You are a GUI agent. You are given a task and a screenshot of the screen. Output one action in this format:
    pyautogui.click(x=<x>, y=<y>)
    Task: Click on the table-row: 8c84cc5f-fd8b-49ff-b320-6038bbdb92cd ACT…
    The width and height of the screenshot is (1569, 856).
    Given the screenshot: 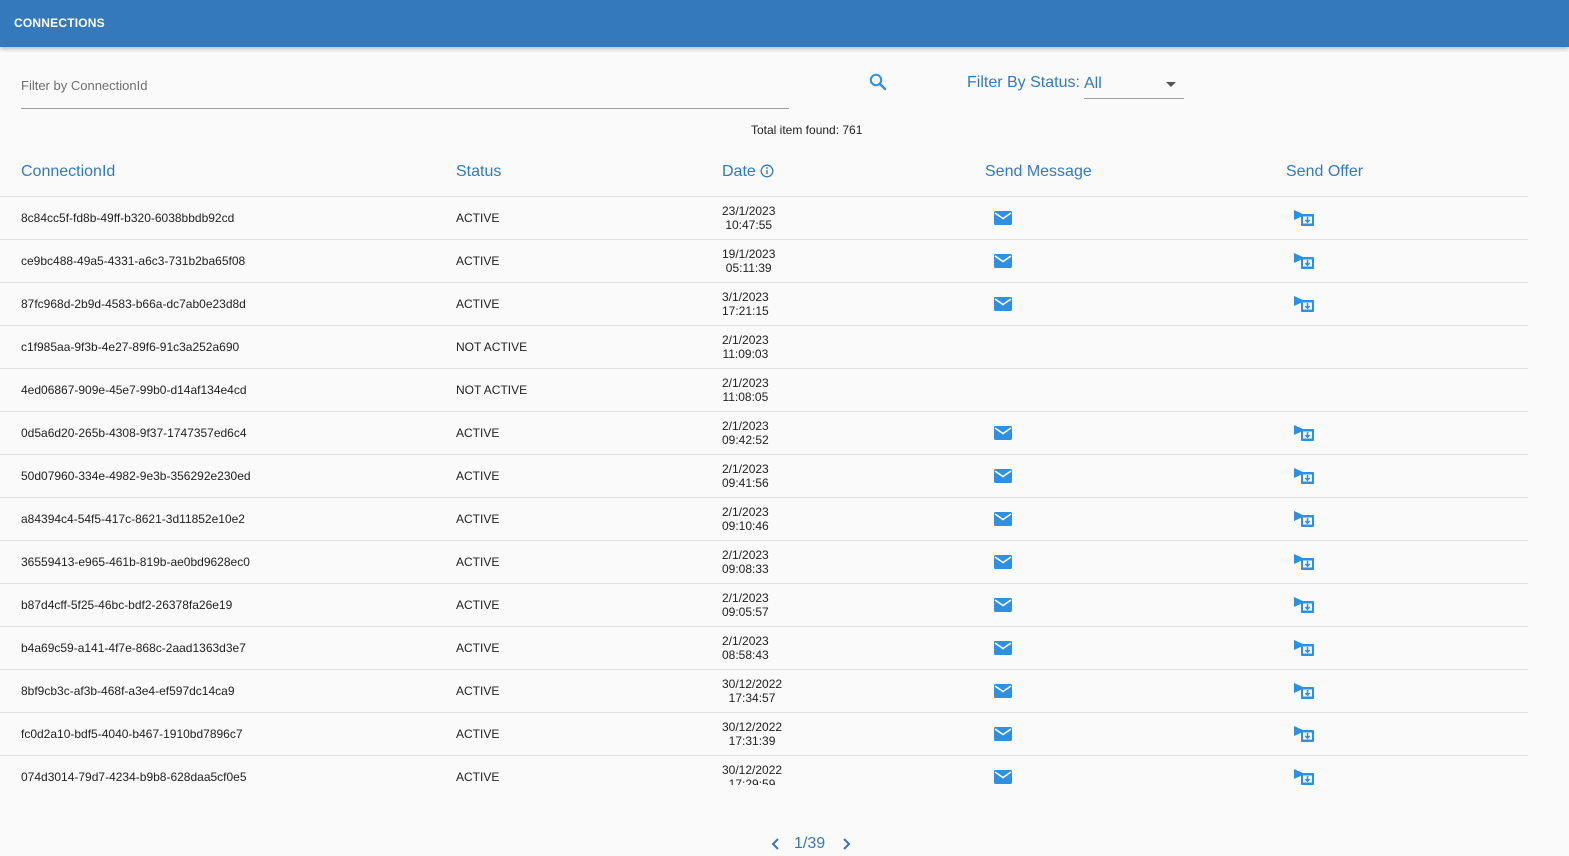 What is the action you would take?
    pyautogui.click(x=764, y=218)
    